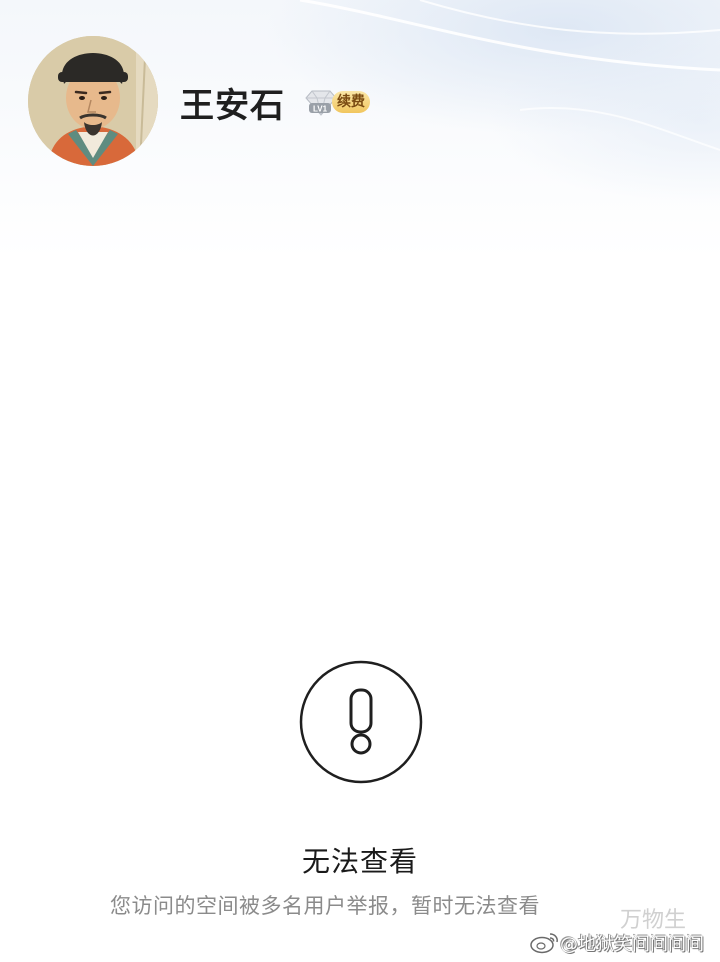 The image size is (720, 962). Describe the element at coordinates (232, 106) in the screenshot. I see `username: 王安石` at that location.